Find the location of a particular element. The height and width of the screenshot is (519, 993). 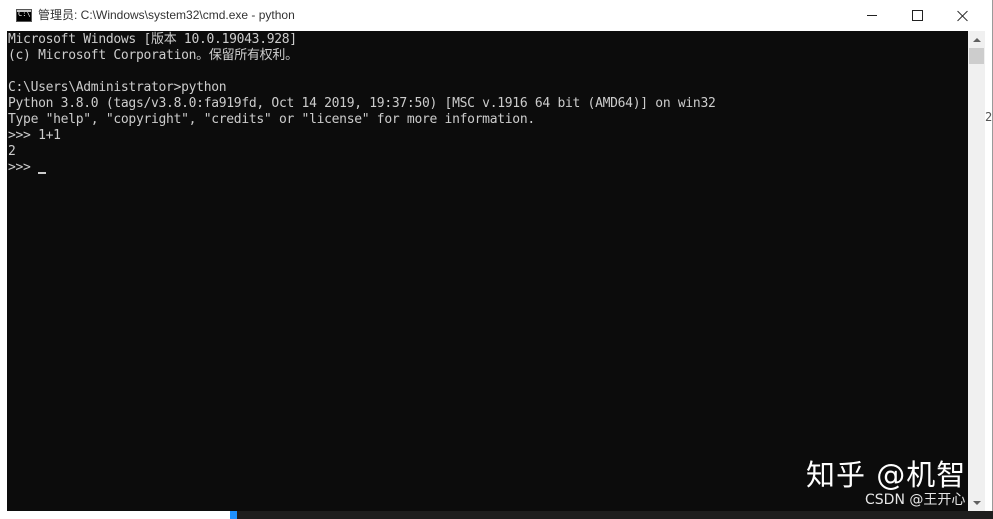

maximize-icon is located at coordinates (917, 15).